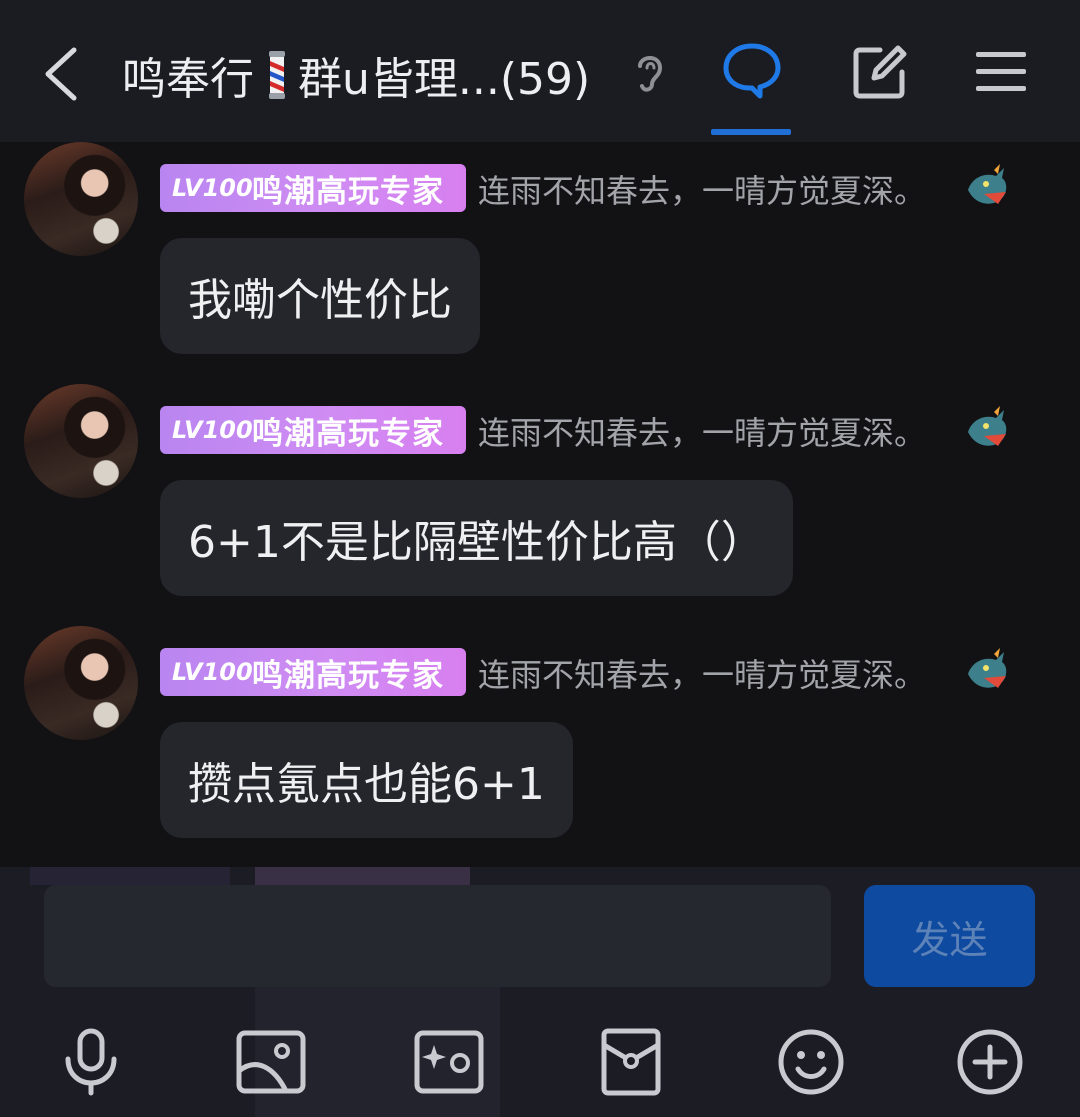  I want to click on top-bar: 鸣奉行 群u皆理...(59), so click(540, 71).